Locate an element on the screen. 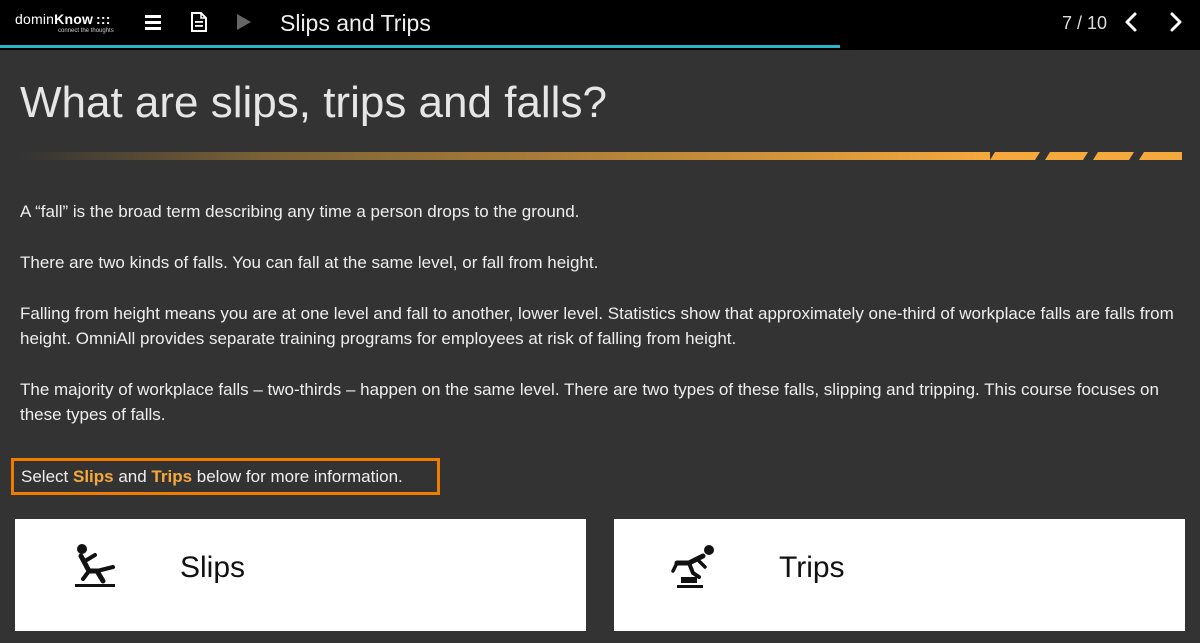 The width and height of the screenshot is (1200, 643). callout-slips-highlight: Slips is located at coordinates (93, 476).